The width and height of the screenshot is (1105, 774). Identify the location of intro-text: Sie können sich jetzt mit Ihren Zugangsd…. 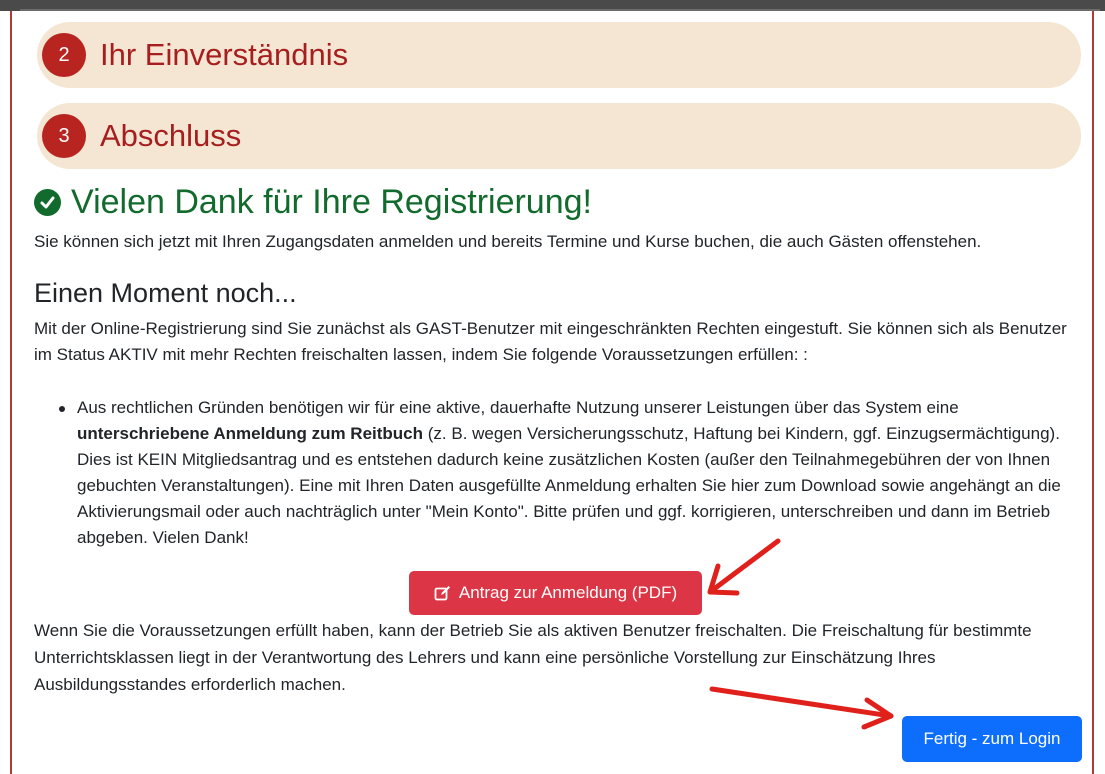
(508, 241).